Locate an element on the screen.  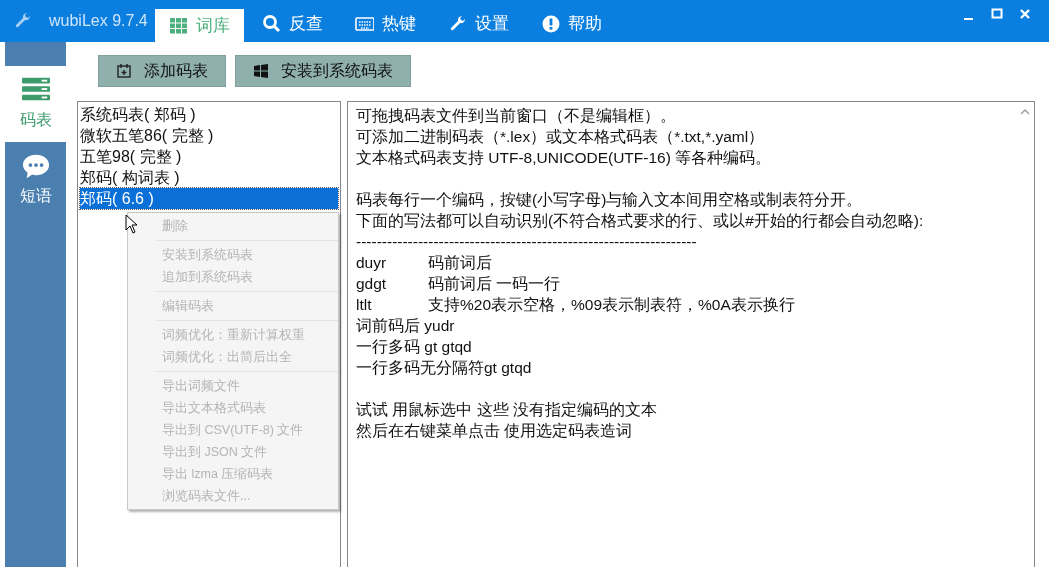
code-text: gdgt is located at coordinates (372, 284).